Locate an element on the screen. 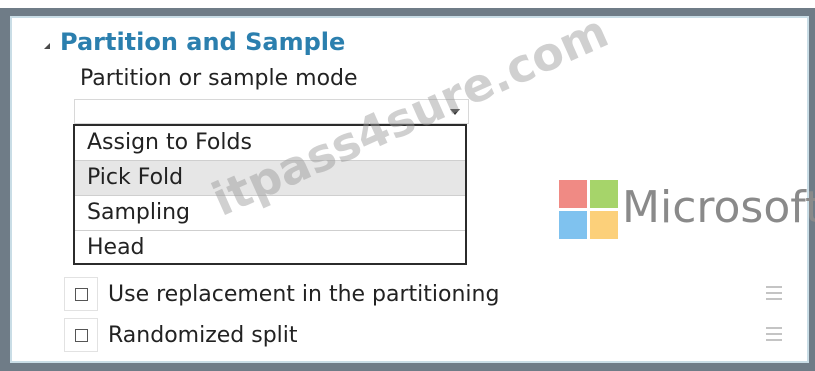 The width and height of the screenshot is (815, 371). dropdown-option-sampling: Sampling is located at coordinates (270, 213).